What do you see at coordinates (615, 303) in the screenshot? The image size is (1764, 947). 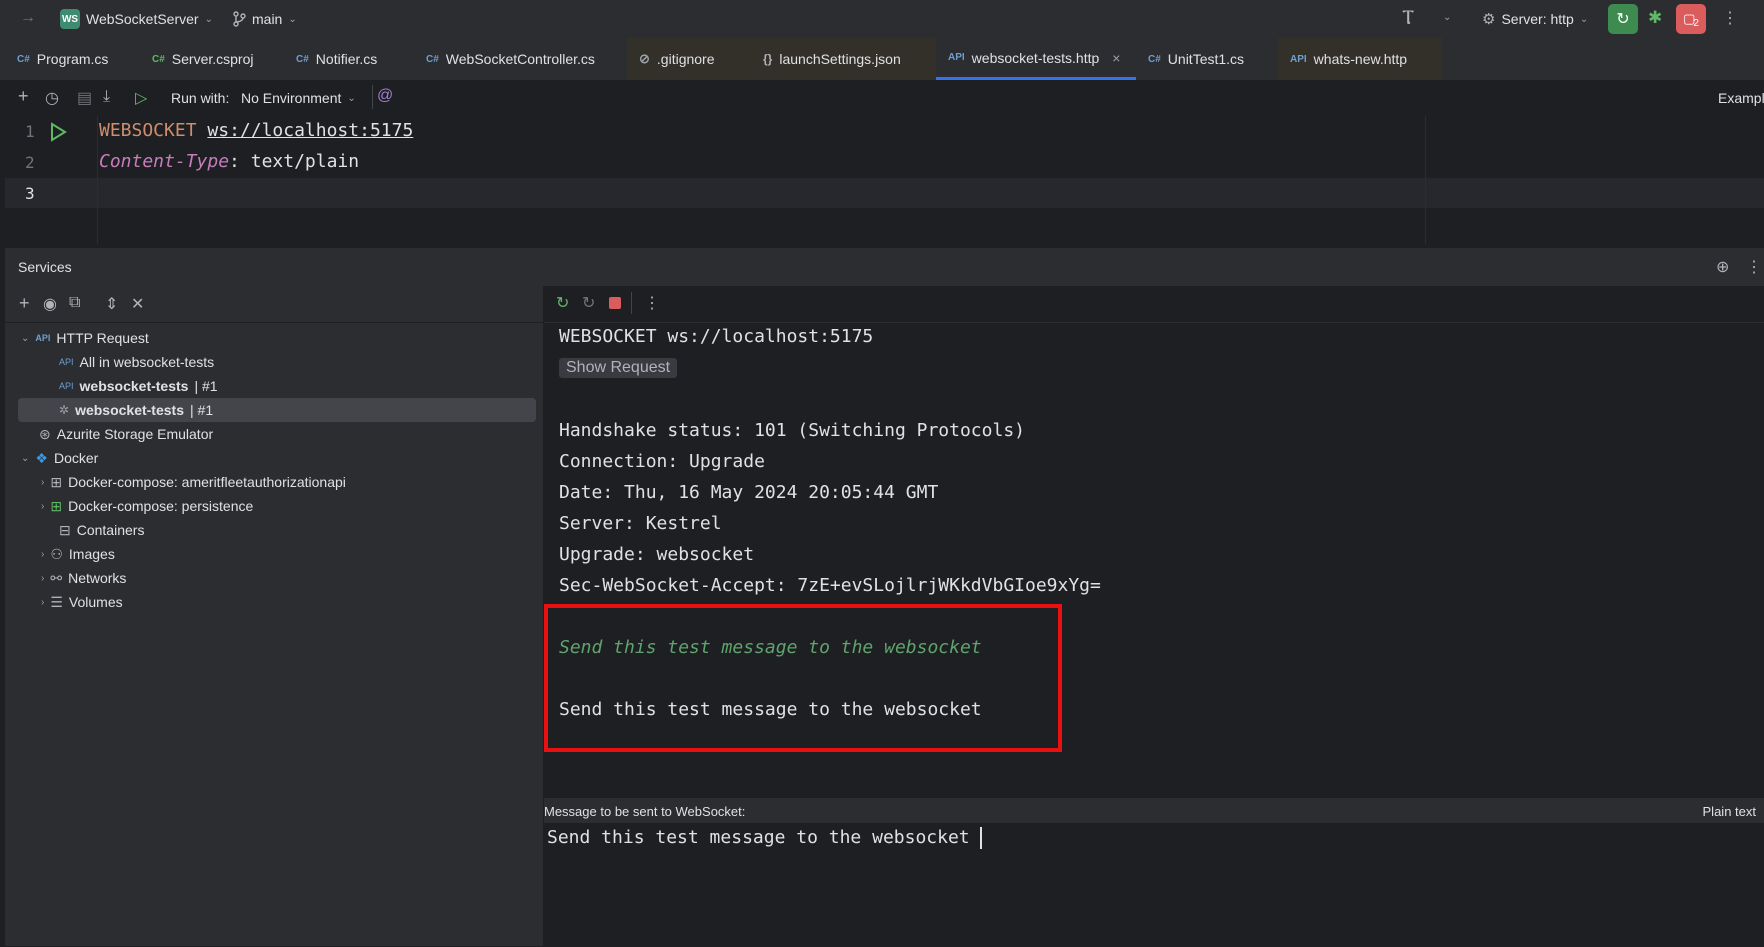 I see `stop-icon` at bounding box center [615, 303].